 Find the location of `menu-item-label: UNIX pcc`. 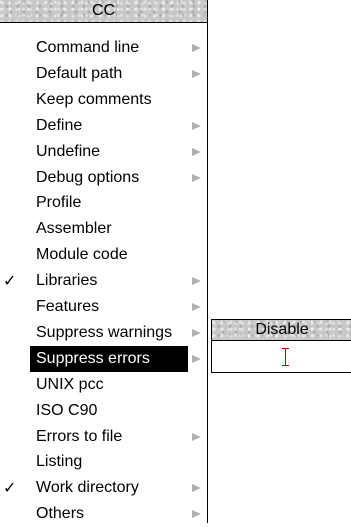

menu-item-label: UNIX pcc is located at coordinates (70, 384).